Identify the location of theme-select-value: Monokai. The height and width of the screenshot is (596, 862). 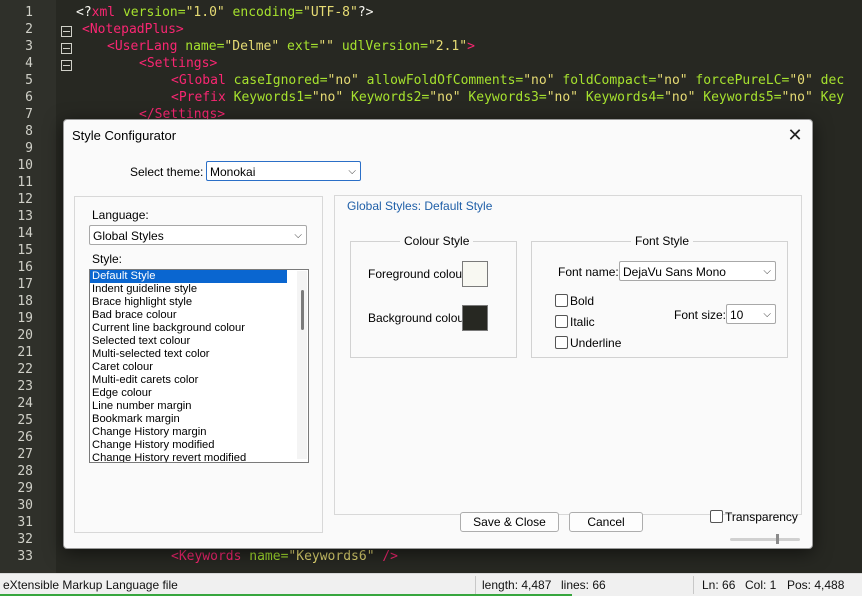
(233, 172).